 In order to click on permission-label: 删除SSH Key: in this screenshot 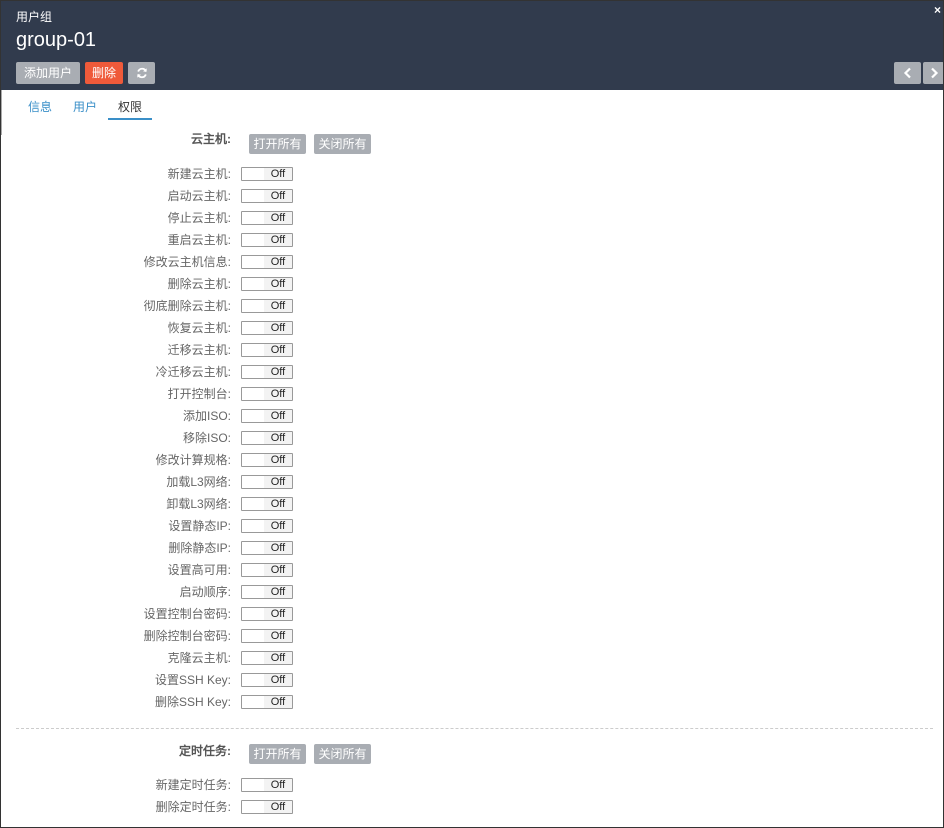, I will do `click(192, 702)`.